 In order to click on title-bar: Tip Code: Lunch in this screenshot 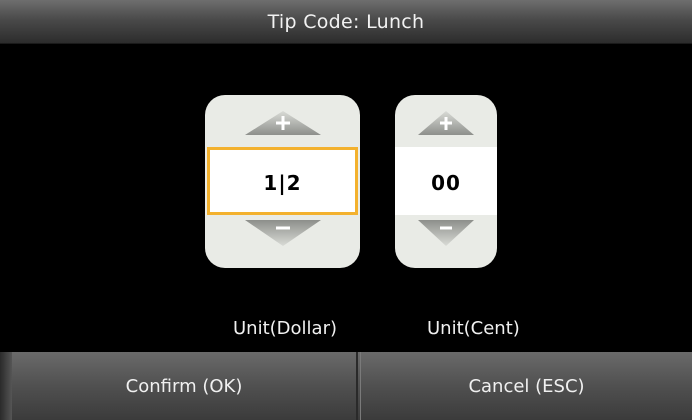, I will do `click(346, 22)`.